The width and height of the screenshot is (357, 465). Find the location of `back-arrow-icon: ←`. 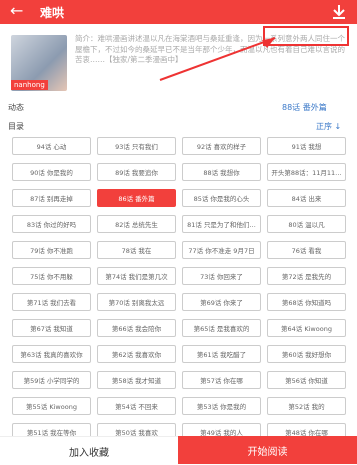

back-arrow-icon: ← is located at coordinates (19, 11).